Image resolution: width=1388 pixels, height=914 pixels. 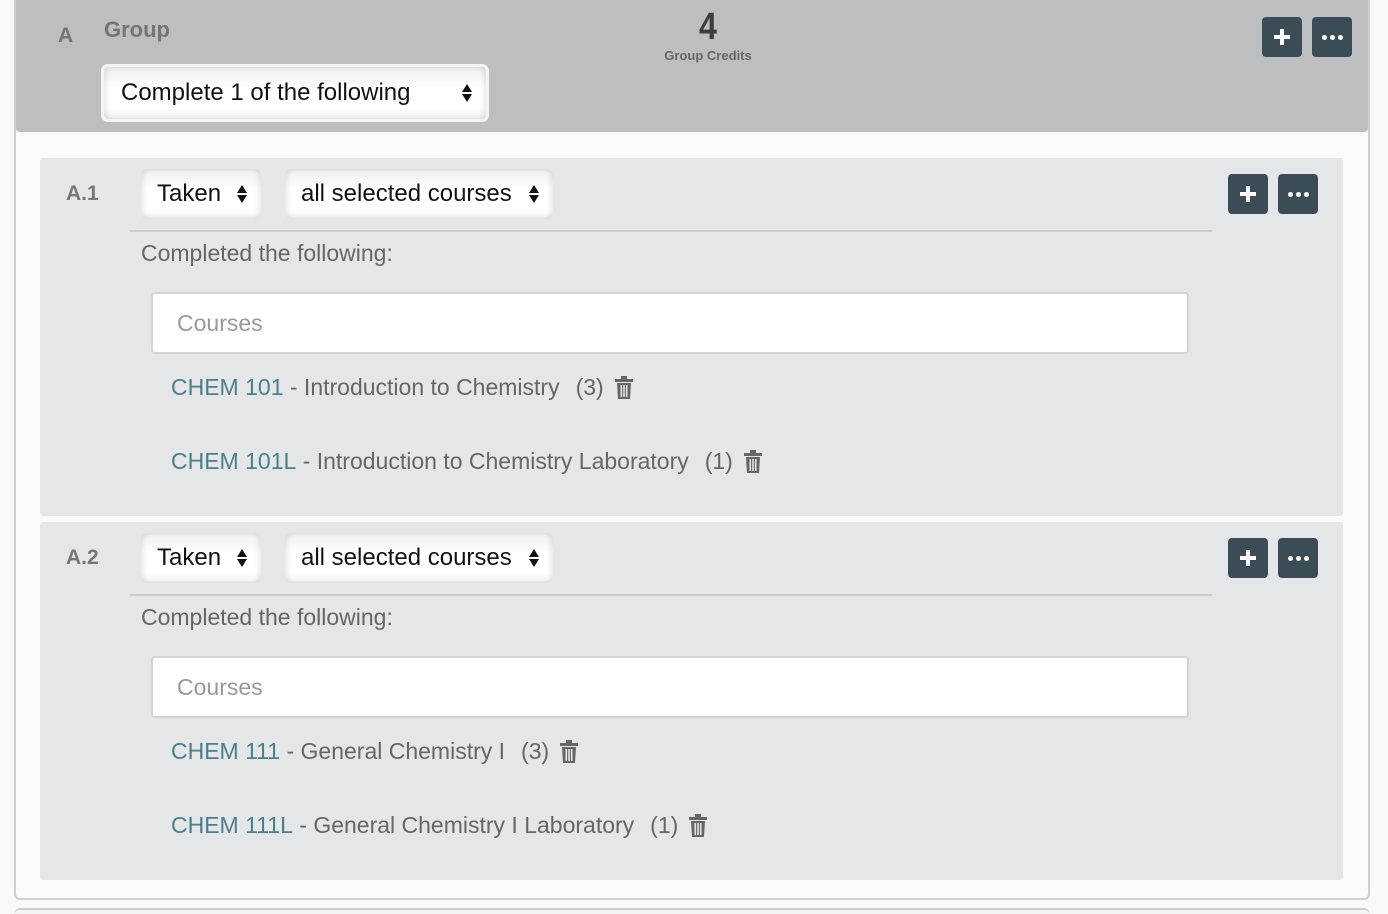 I want to click on course-item: CHEM 111 - General Chemistry I (3), so click(x=375, y=751).